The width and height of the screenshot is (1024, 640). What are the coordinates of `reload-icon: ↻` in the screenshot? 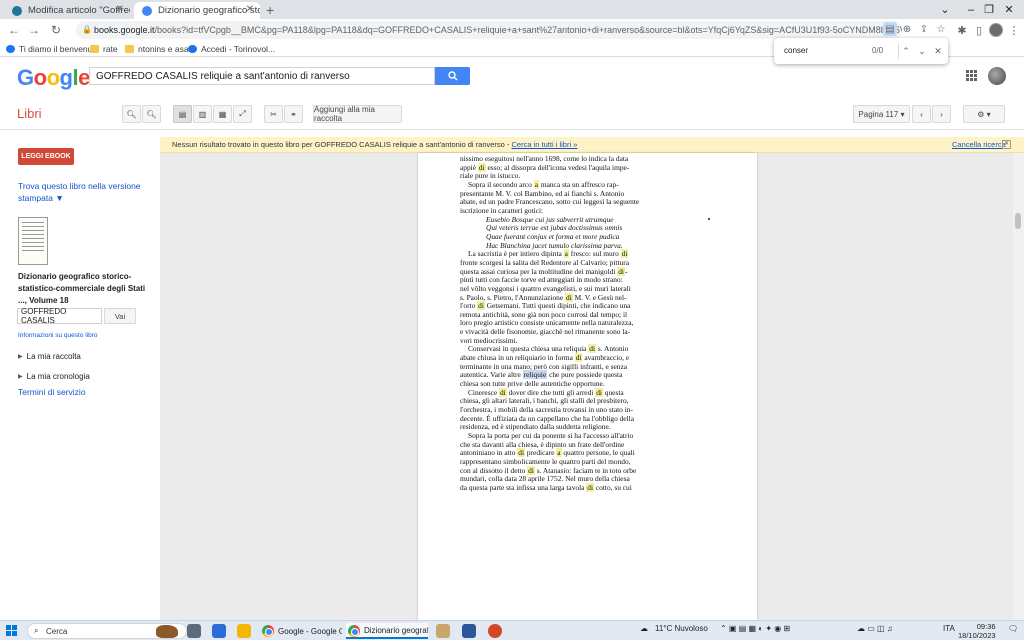 It's located at (56, 30).